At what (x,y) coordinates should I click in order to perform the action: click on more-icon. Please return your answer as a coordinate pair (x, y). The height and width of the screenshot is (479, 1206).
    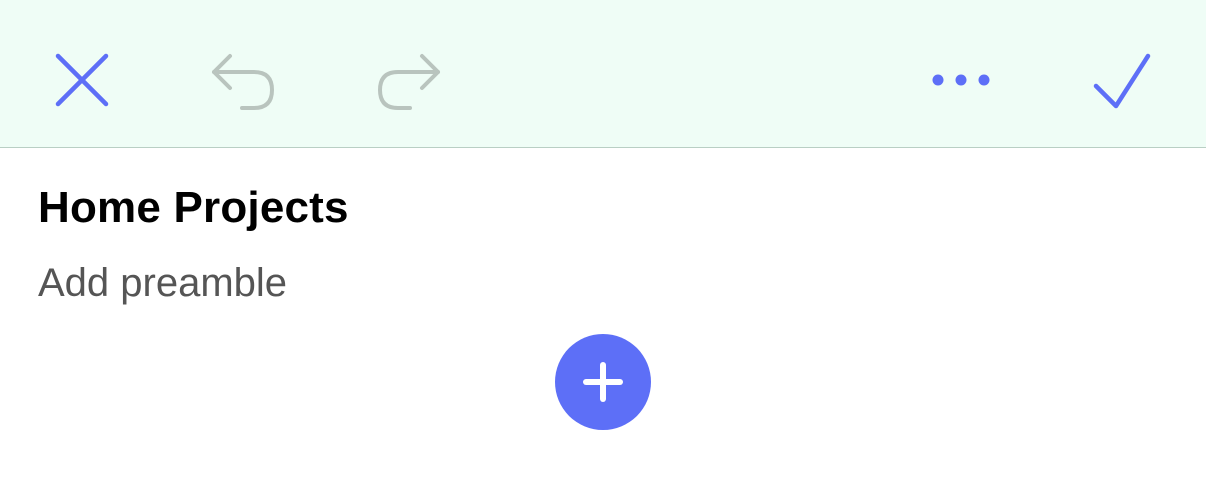
    Looking at the image, I should click on (961, 80).